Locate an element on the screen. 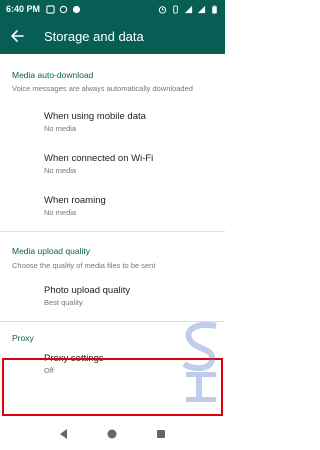  nav-recents-button is located at coordinates (161, 434).